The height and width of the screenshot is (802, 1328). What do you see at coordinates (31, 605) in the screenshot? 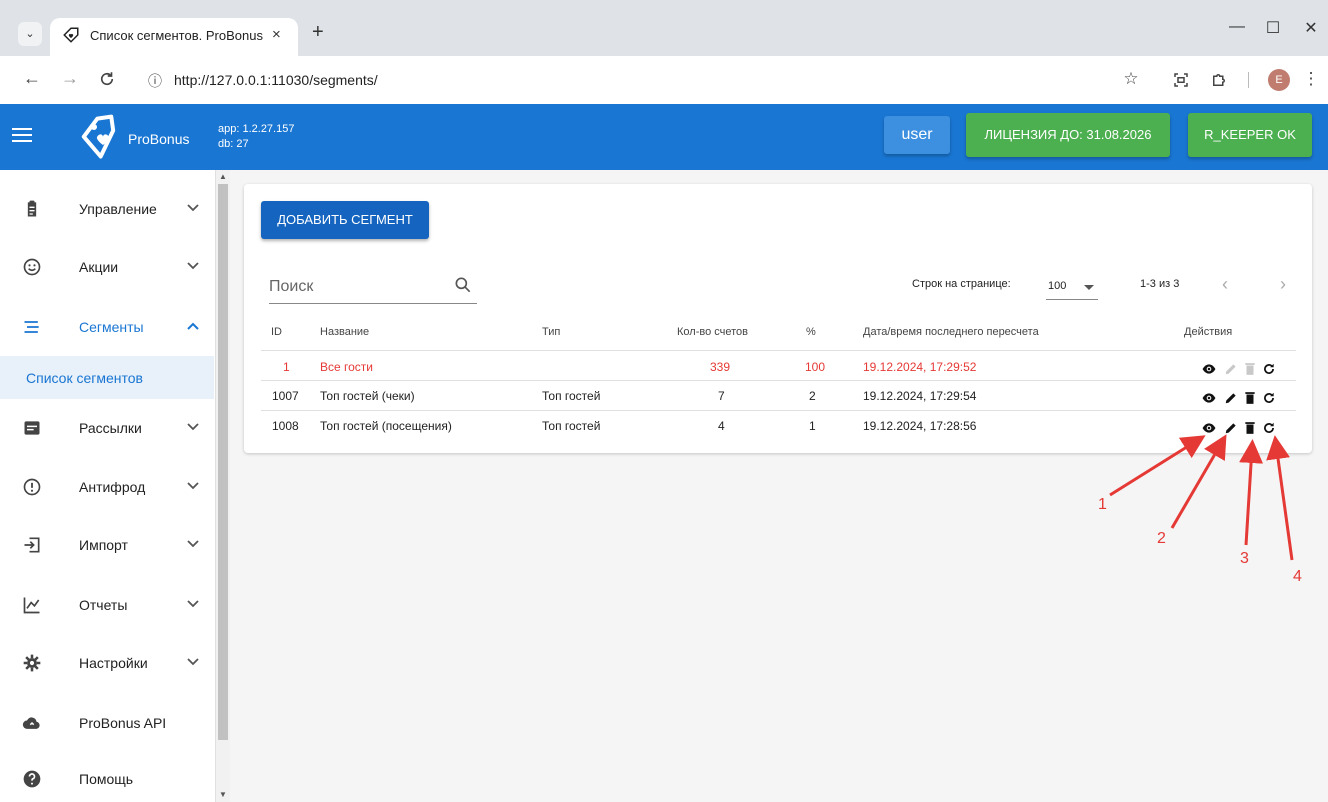
I see `chart-icon` at bounding box center [31, 605].